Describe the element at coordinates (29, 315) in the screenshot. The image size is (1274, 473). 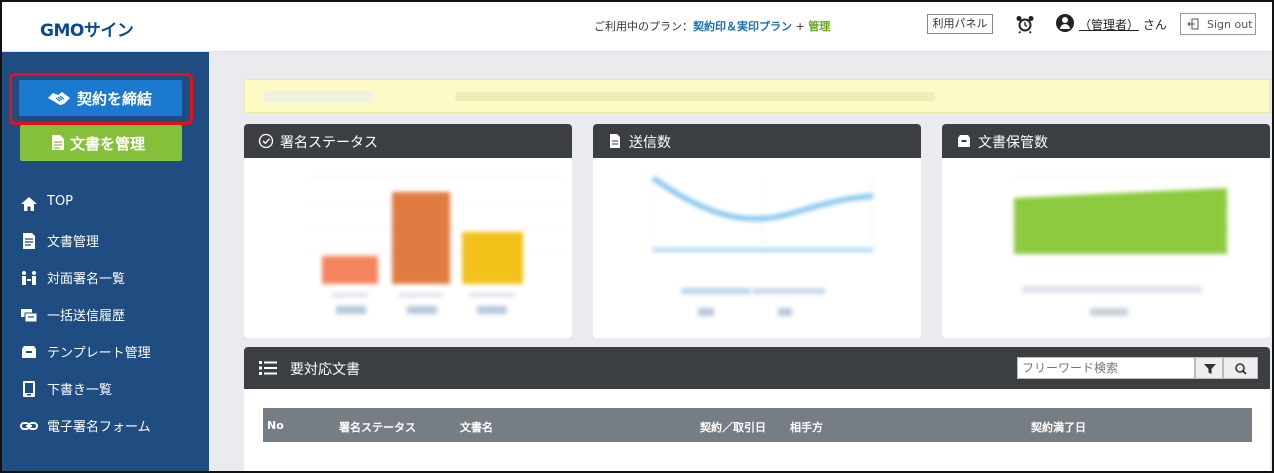
I see `bulk-send-icon` at that location.